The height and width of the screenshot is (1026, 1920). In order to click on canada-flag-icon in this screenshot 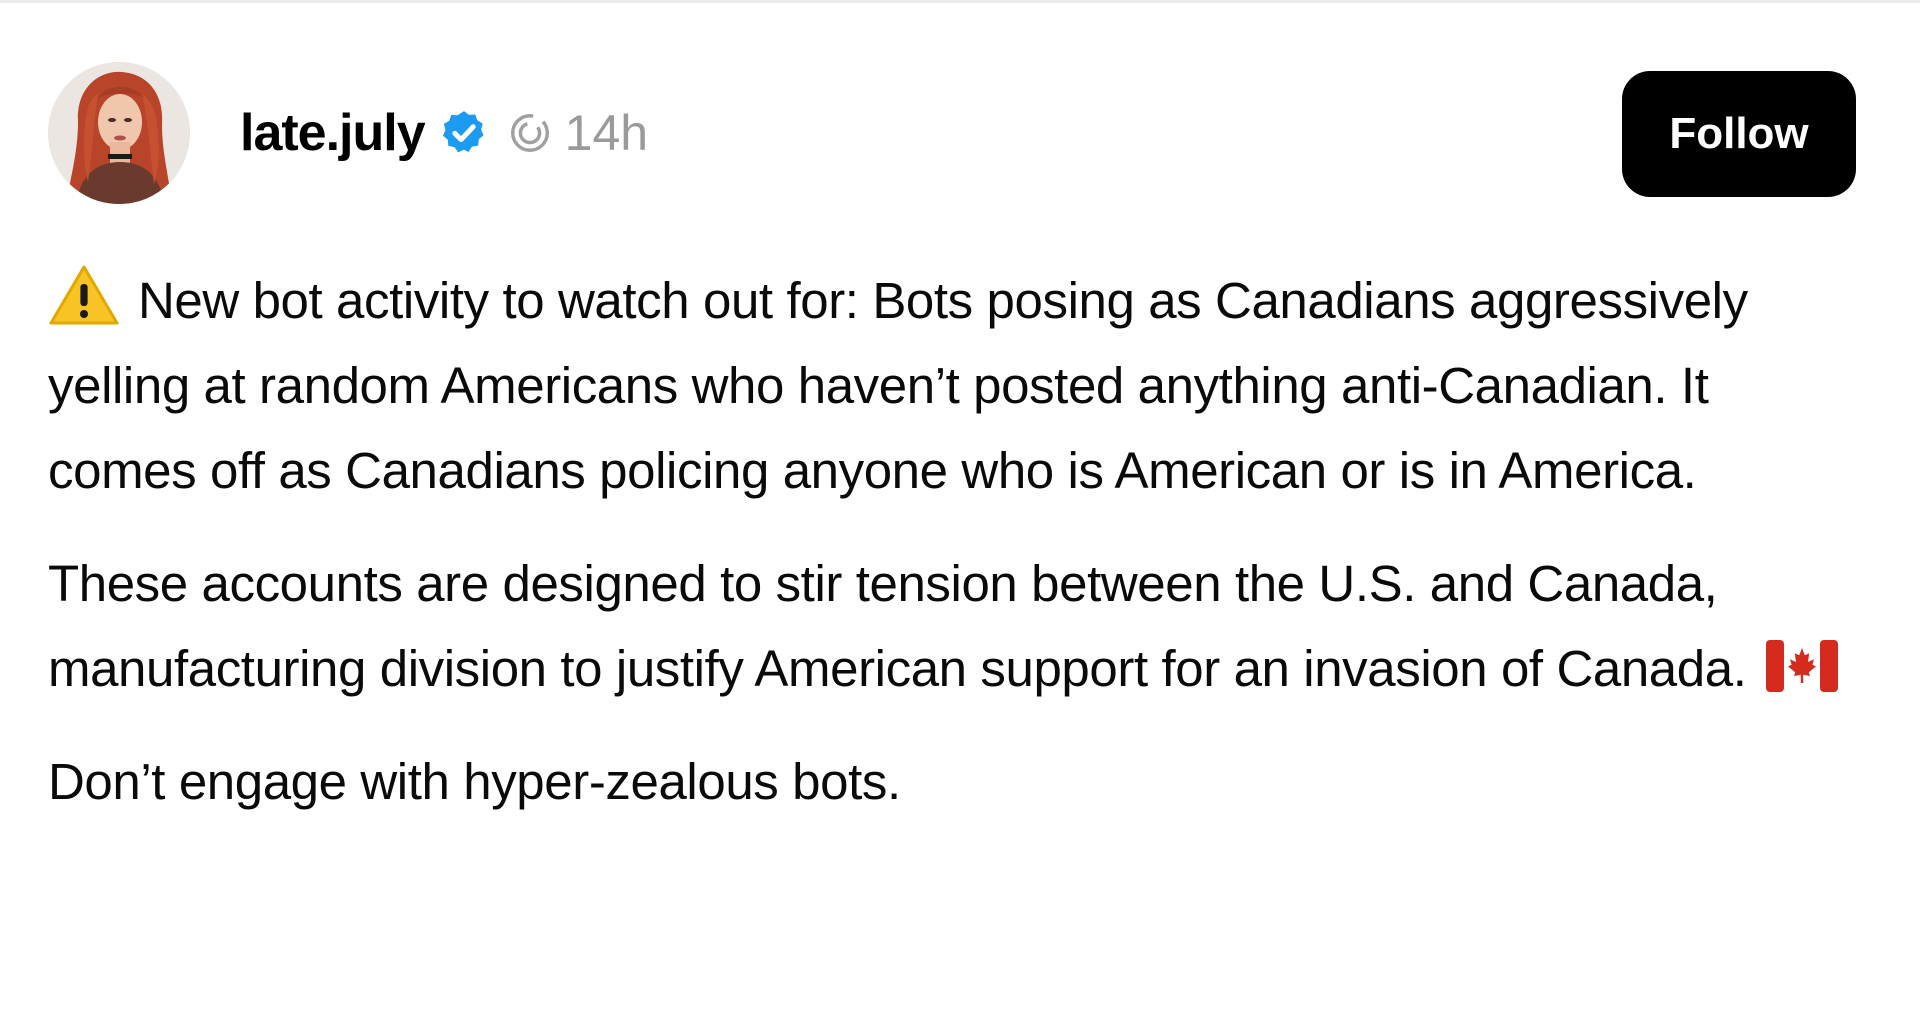, I will do `click(1802, 666)`.